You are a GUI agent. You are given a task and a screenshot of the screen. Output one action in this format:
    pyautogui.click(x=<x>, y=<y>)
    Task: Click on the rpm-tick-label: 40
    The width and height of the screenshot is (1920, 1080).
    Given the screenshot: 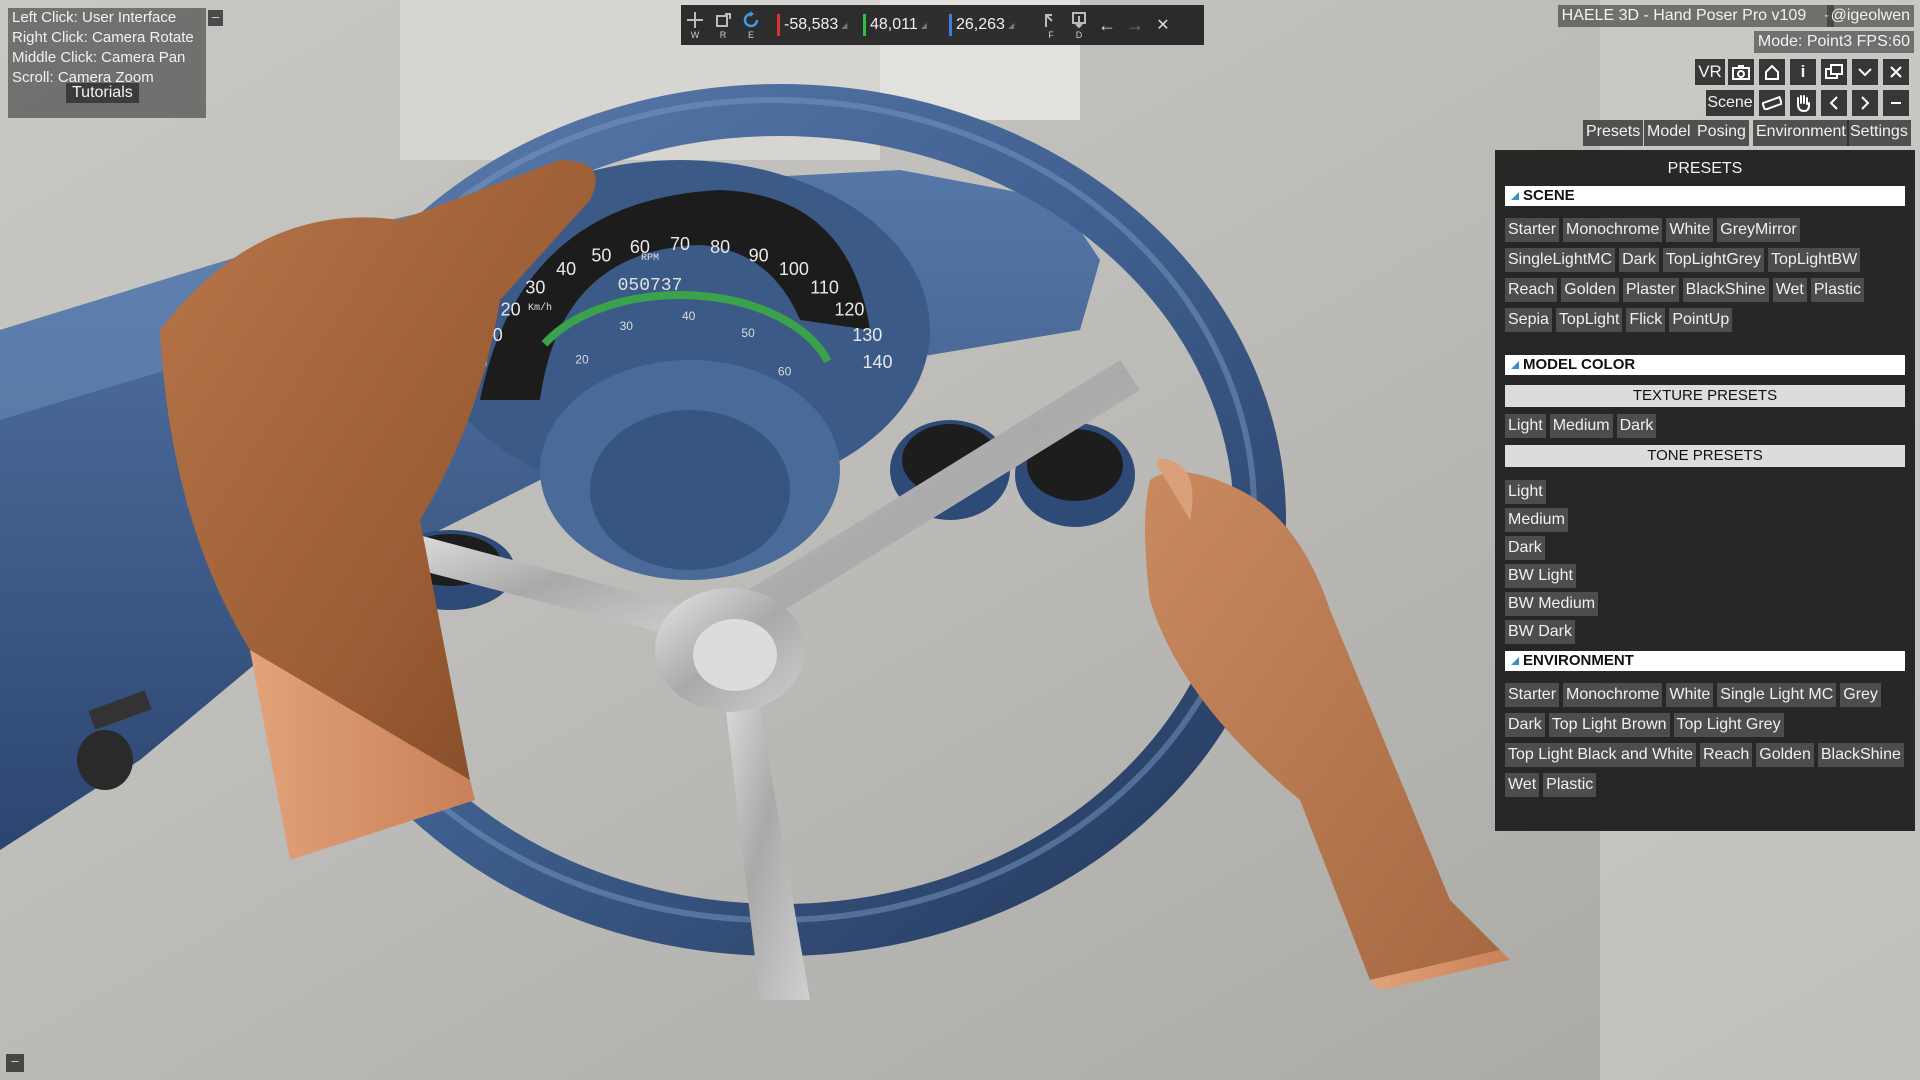 What is the action you would take?
    pyautogui.click(x=689, y=316)
    